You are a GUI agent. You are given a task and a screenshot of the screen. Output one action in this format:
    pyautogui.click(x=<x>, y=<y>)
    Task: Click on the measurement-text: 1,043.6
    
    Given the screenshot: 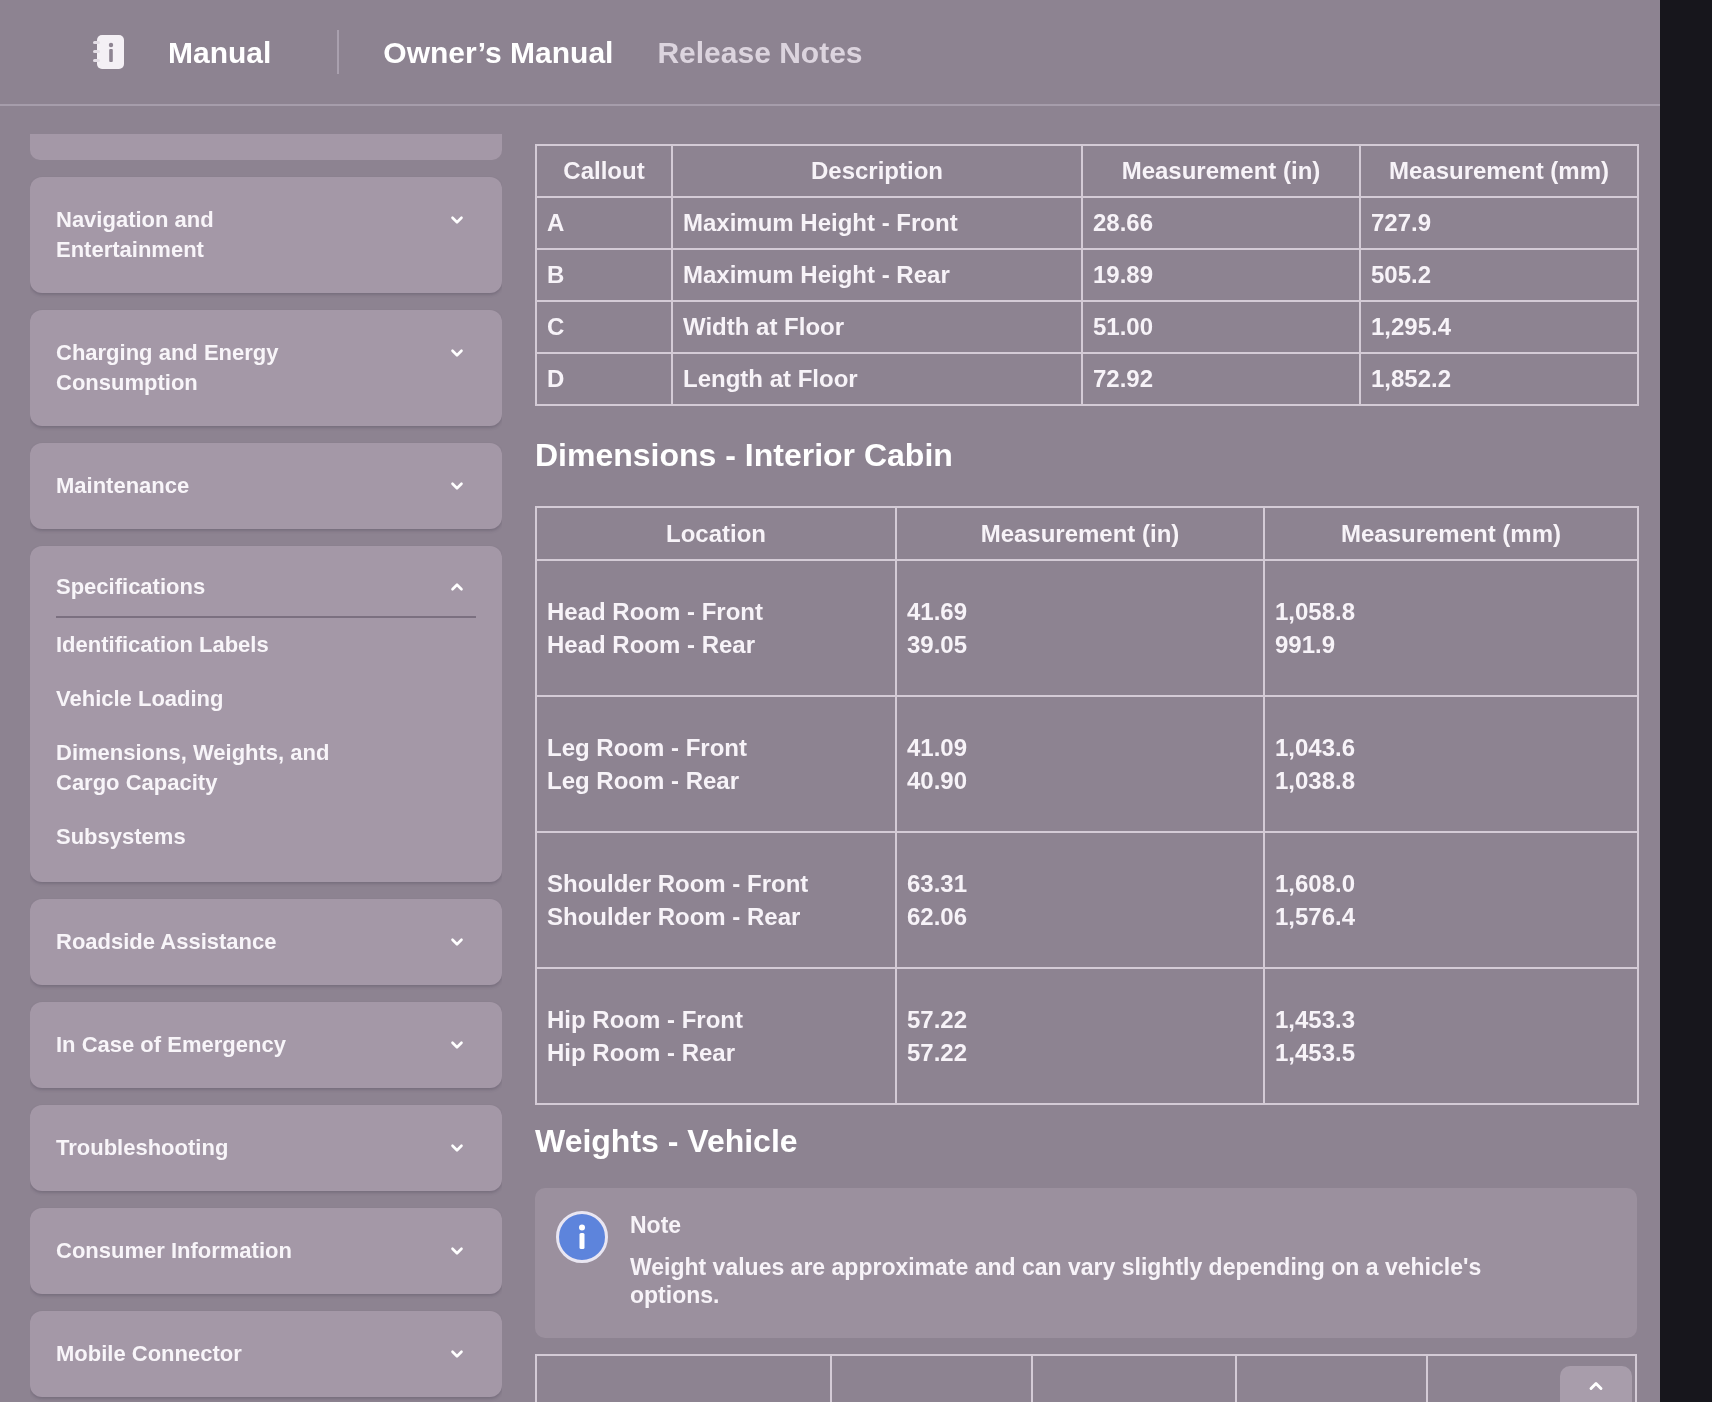 What is the action you would take?
    pyautogui.click(x=1315, y=748)
    